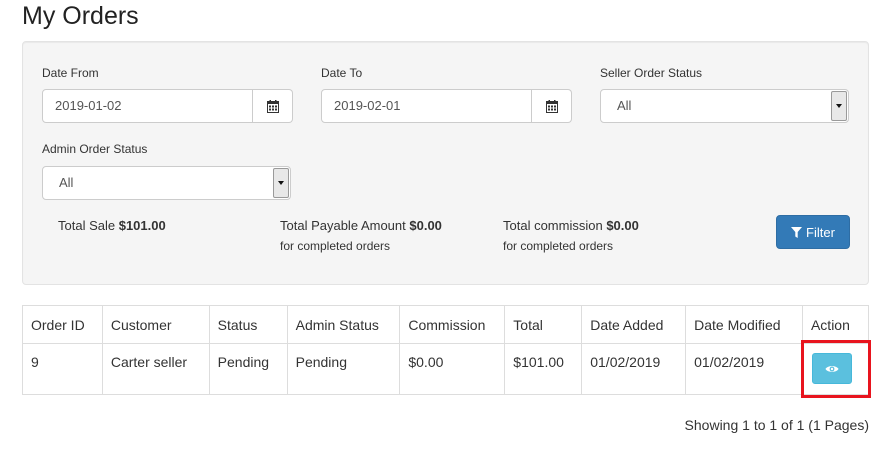  I want to click on order-id-cell: 9, so click(62, 369).